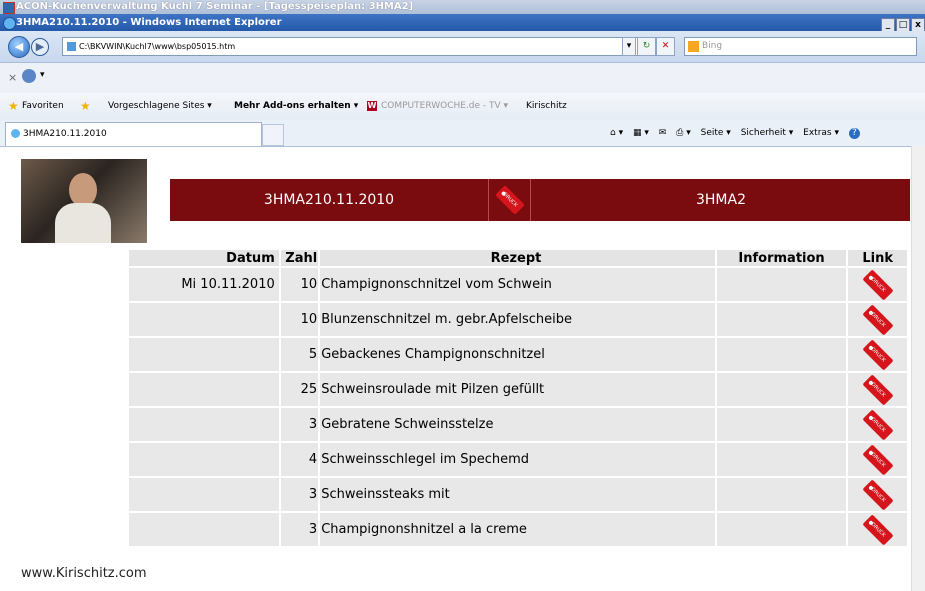 This screenshot has height=591, width=925. Describe the element at coordinates (299, 258) in the screenshot. I see `col-header-zahl: Zahl` at that location.